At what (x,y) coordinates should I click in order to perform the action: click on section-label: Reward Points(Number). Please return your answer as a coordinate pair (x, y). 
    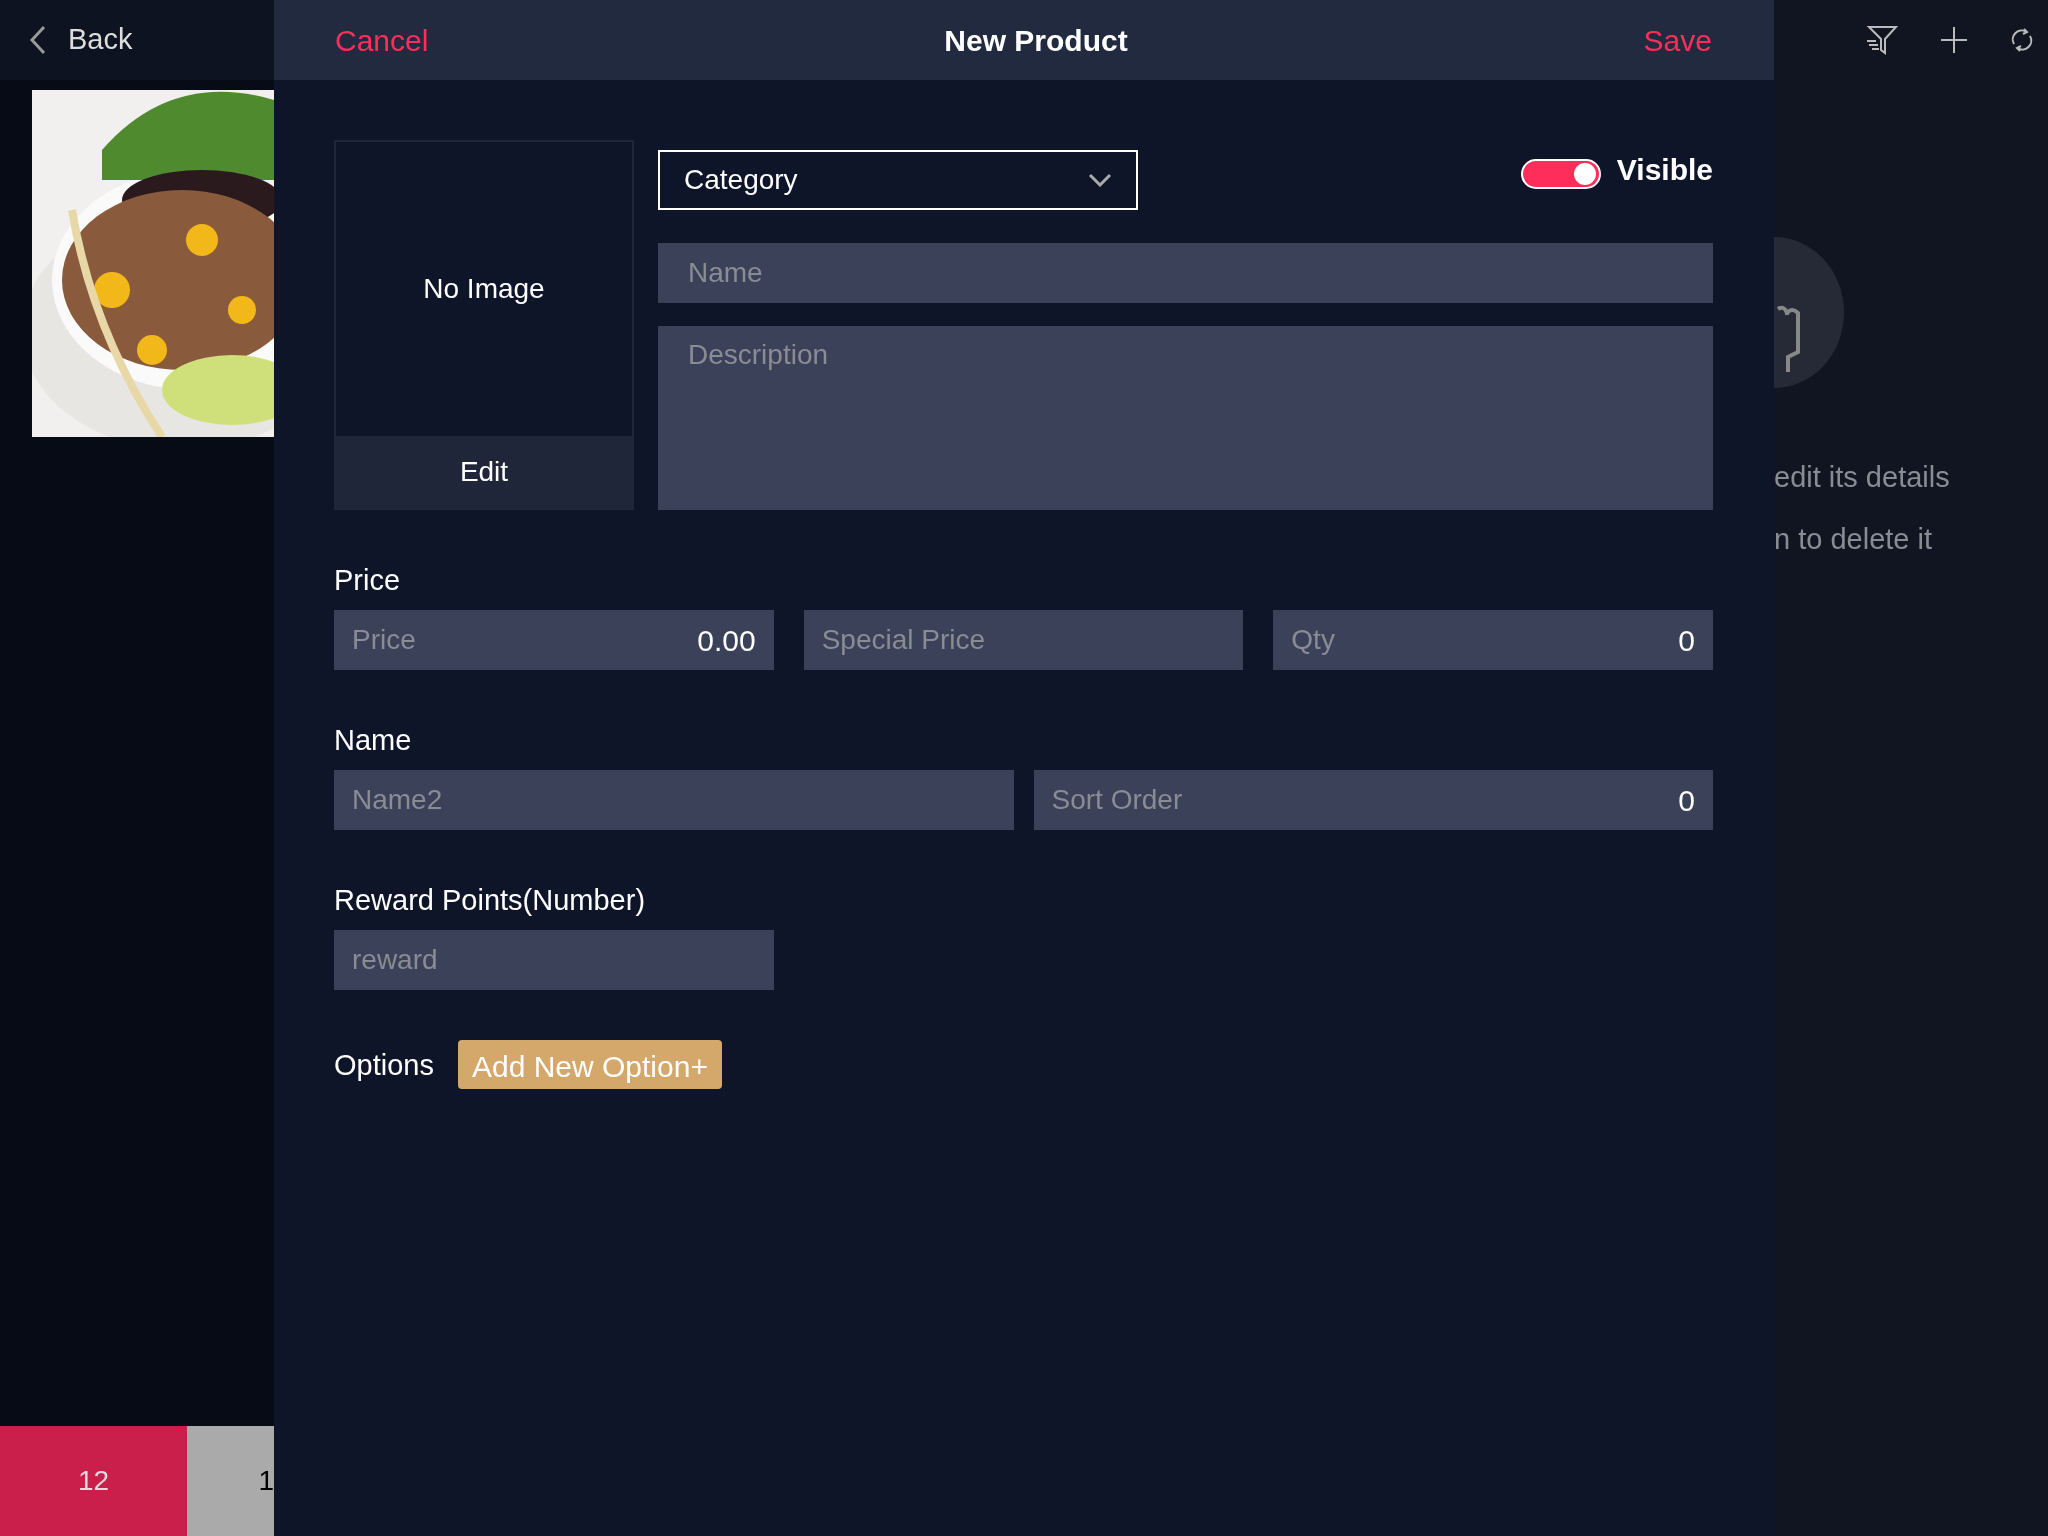
    Looking at the image, I should click on (490, 900).